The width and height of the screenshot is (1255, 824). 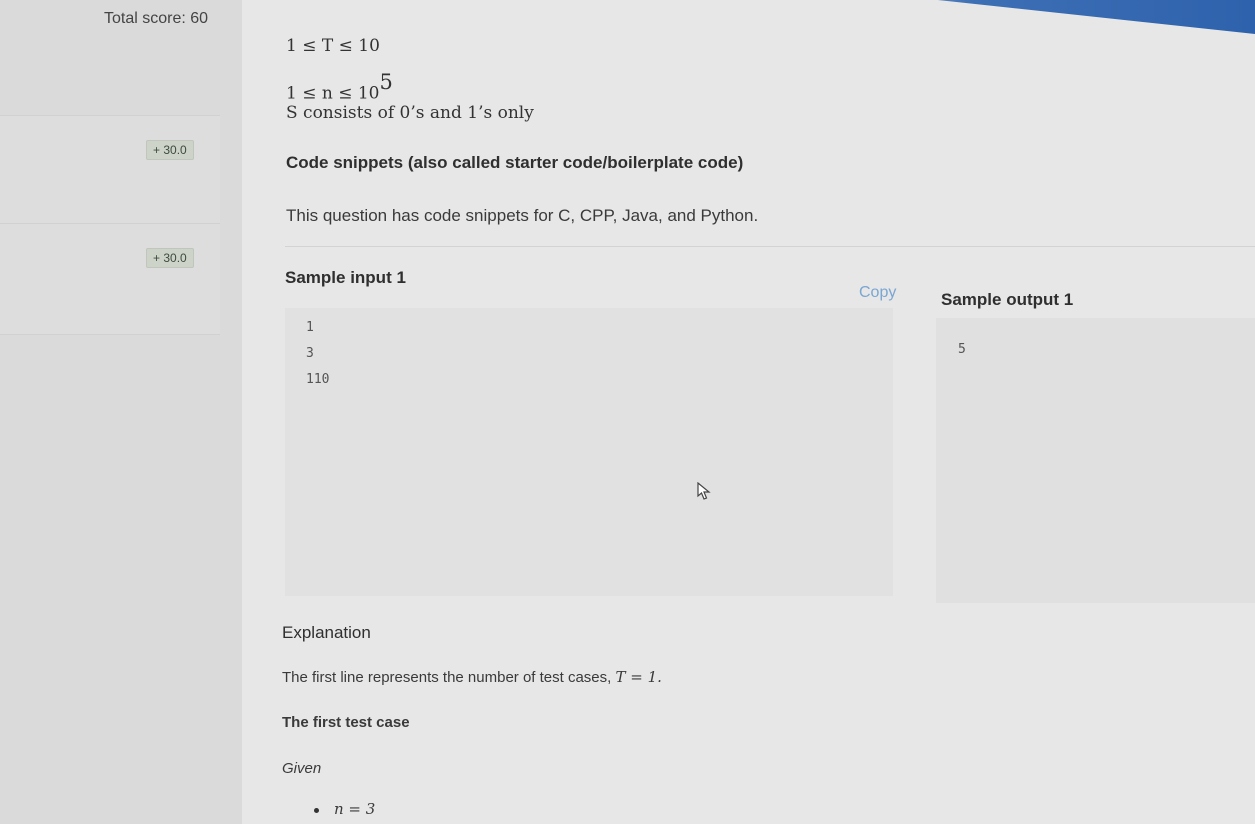 What do you see at coordinates (410, 113) in the screenshot?
I see `constraint-s: S consists of 0’s and 1’s only` at bounding box center [410, 113].